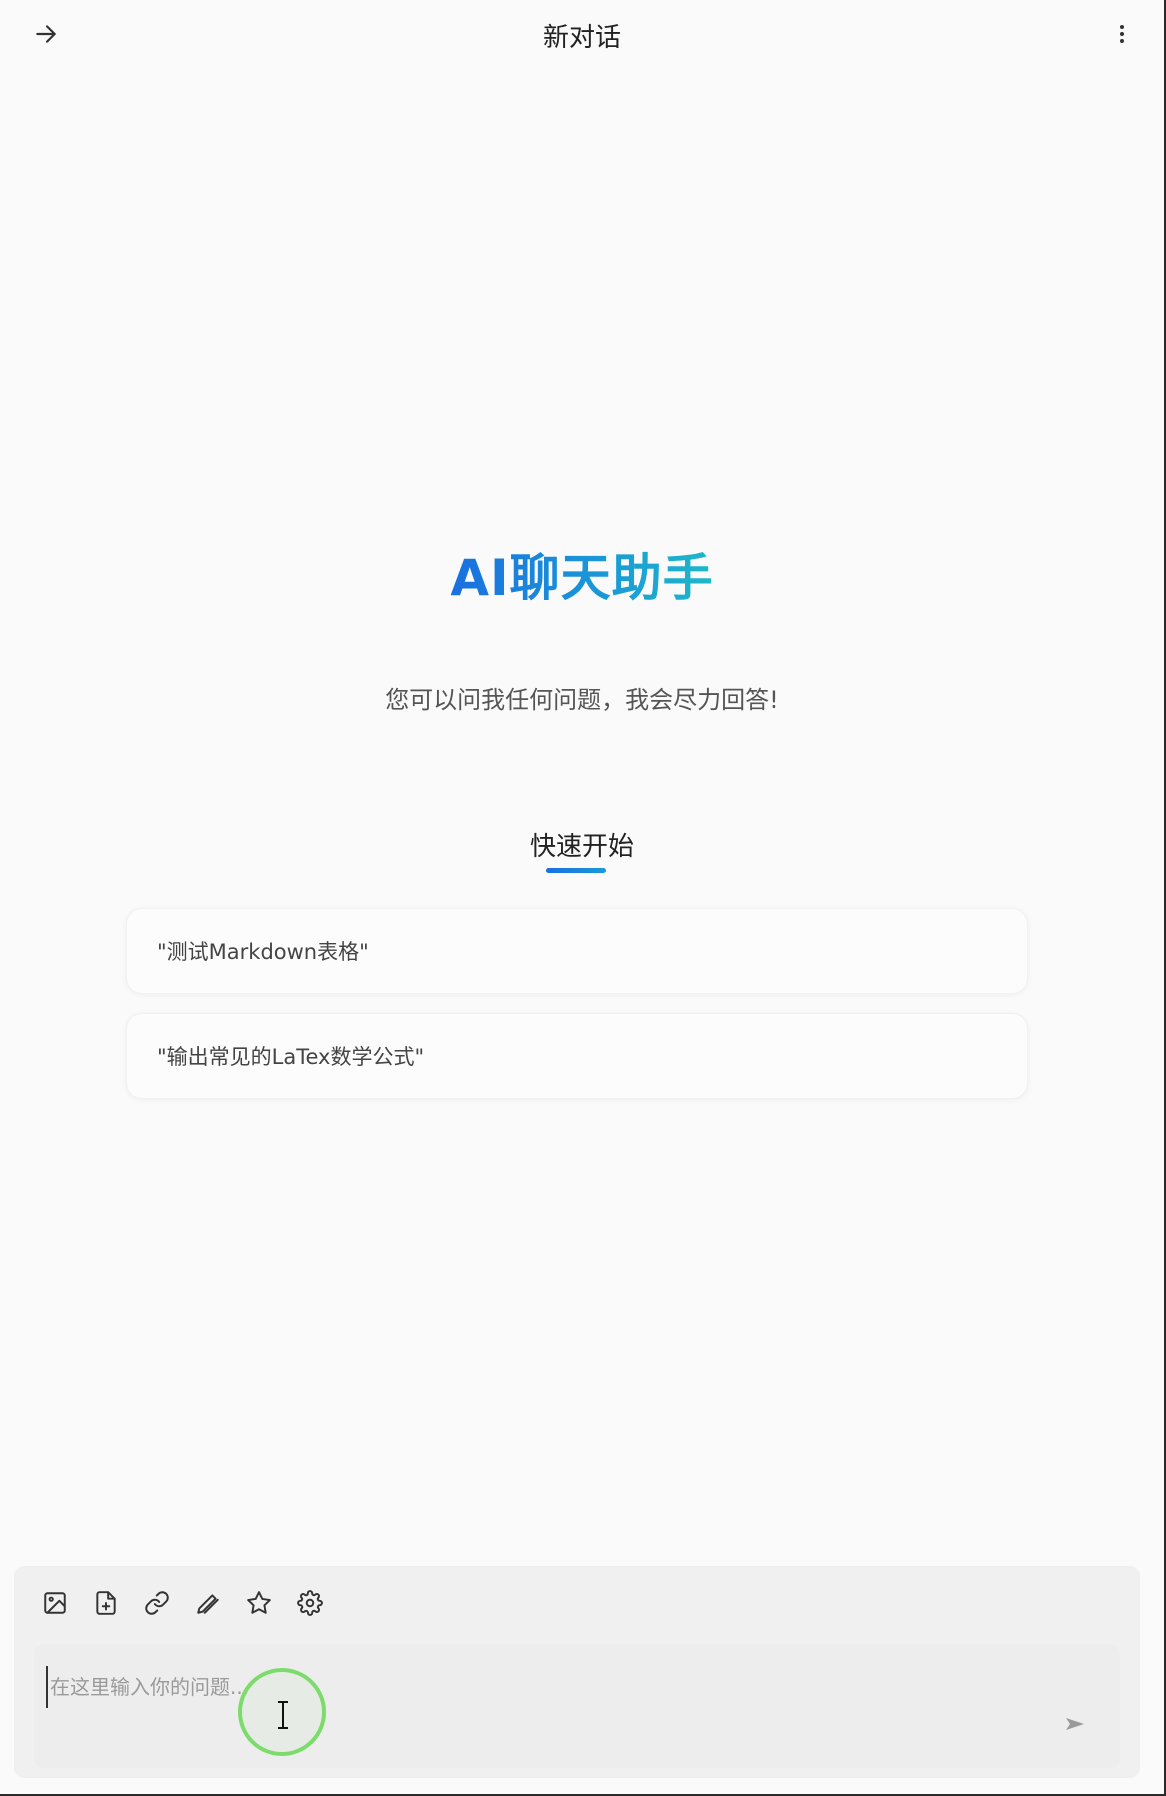 The height and width of the screenshot is (1796, 1166). I want to click on welcome-title-text: AI聊天助手, so click(582, 578).